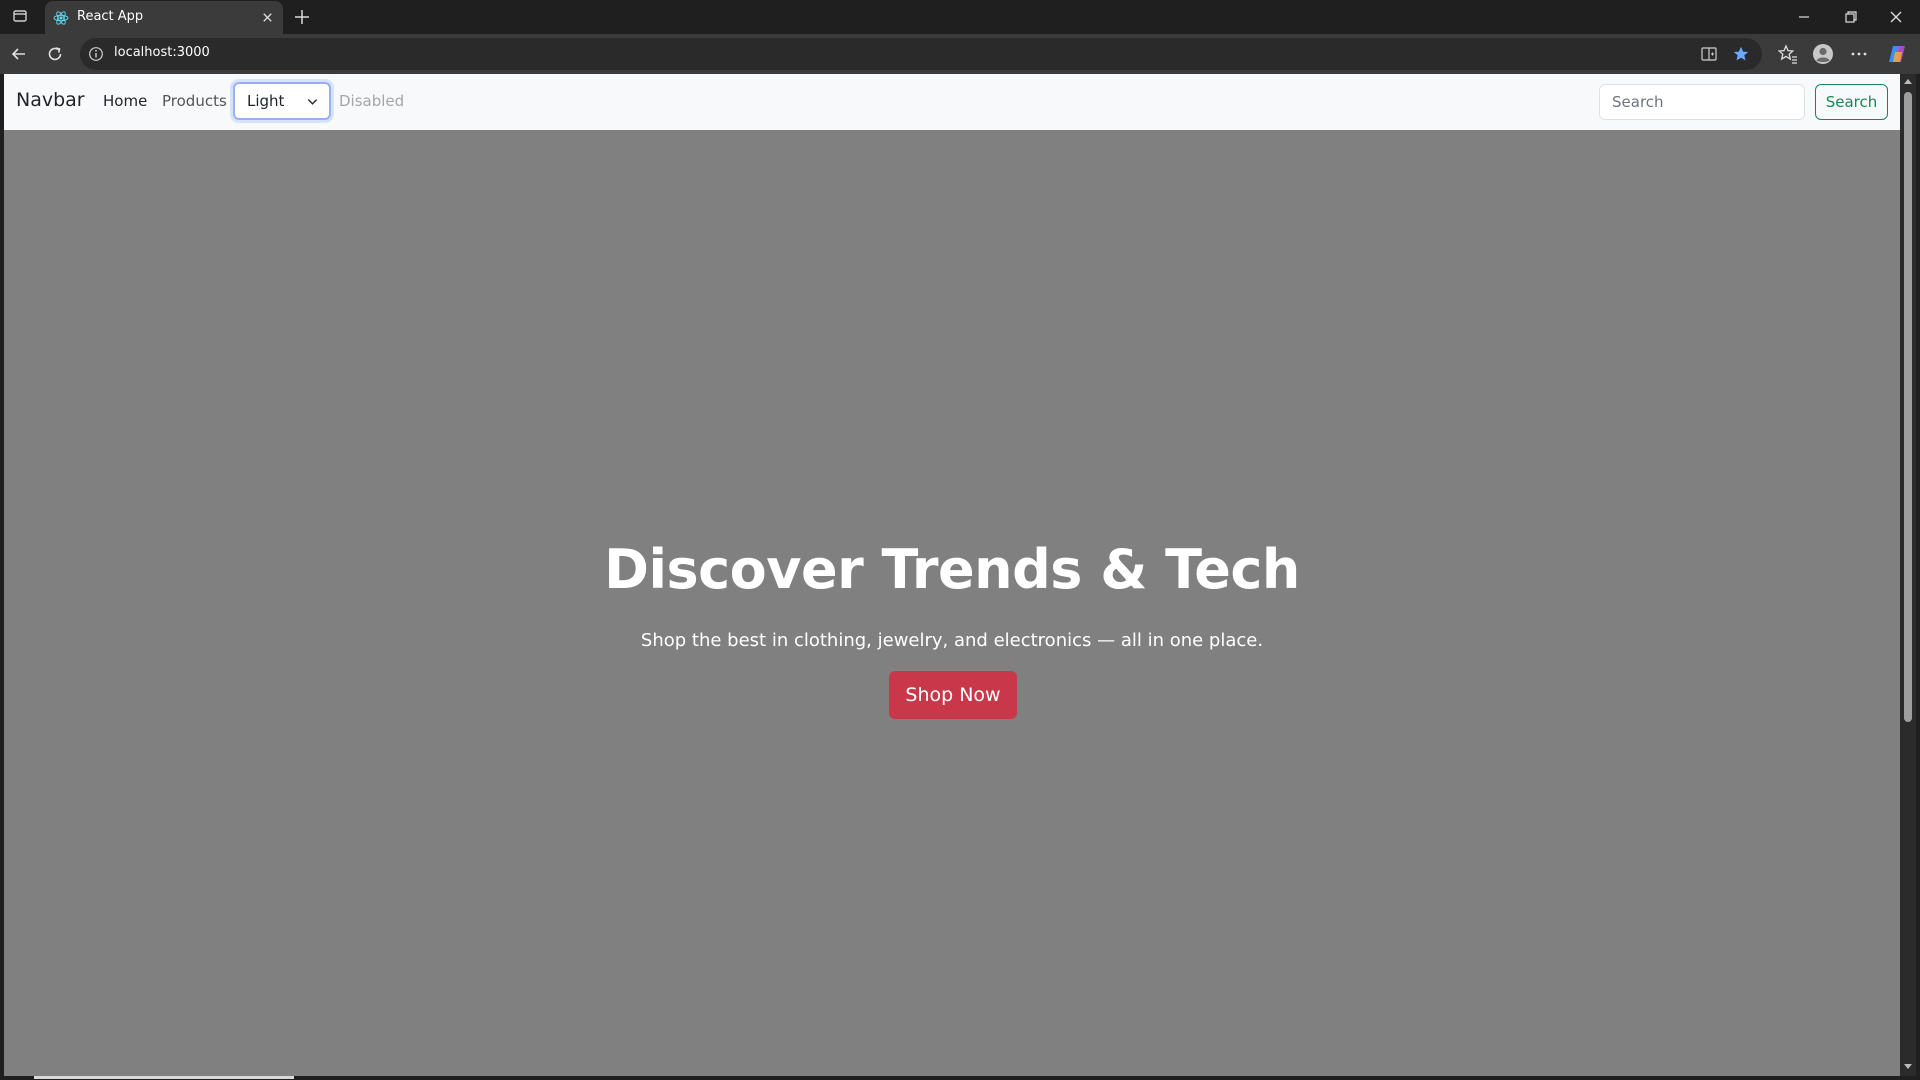 This screenshot has width=1920, height=1080. I want to click on favorites-icon, so click(1788, 54).